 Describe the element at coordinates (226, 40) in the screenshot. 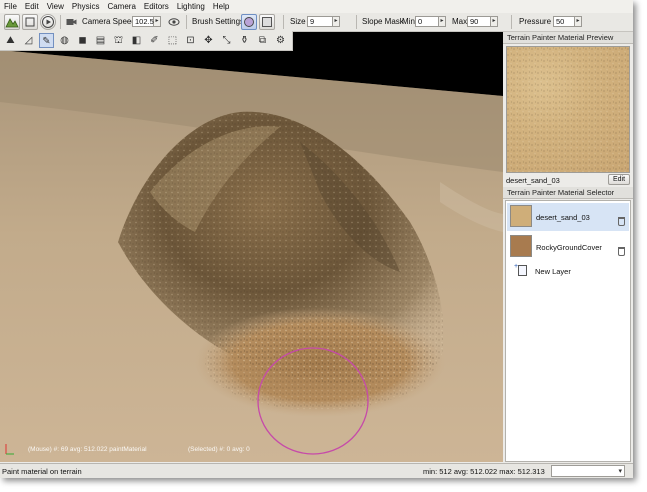

I see `slope-icon: ⤡` at that location.